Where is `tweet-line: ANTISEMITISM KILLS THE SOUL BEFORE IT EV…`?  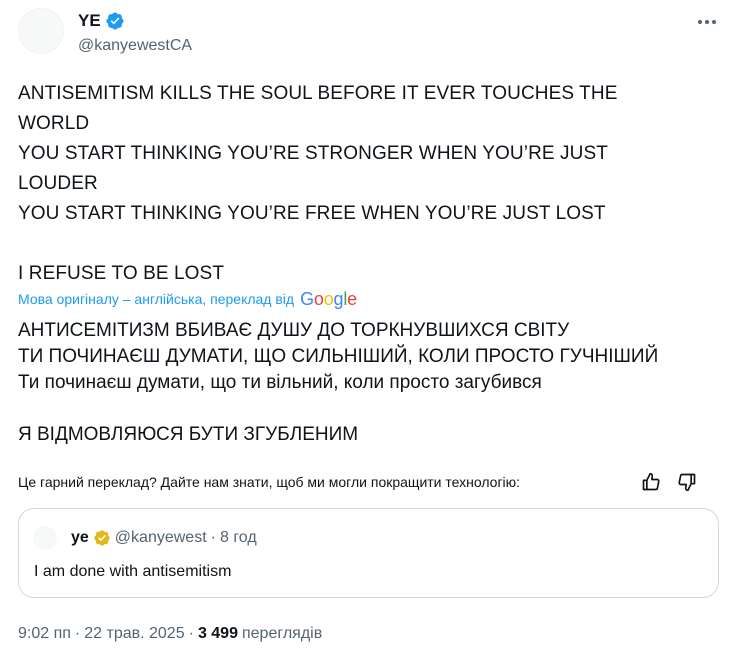
tweet-line: ANTISEMITISM KILLS THE SOUL BEFORE IT EV… is located at coordinates (318, 93).